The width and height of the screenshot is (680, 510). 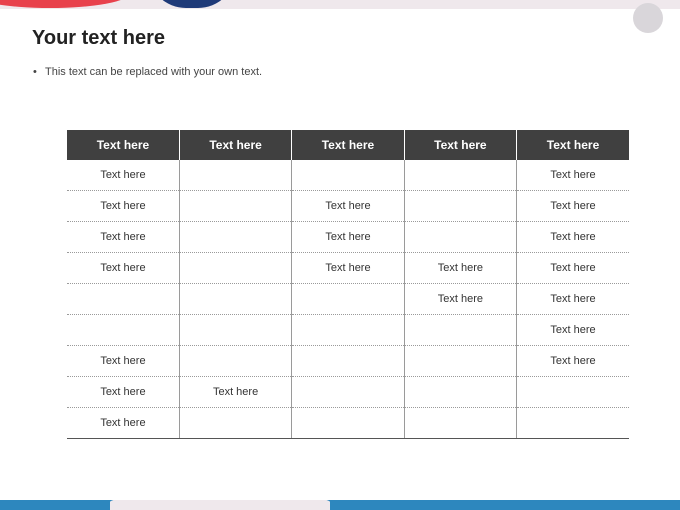 What do you see at coordinates (648, 18) in the screenshot?
I see `grey-circle-decoration` at bounding box center [648, 18].